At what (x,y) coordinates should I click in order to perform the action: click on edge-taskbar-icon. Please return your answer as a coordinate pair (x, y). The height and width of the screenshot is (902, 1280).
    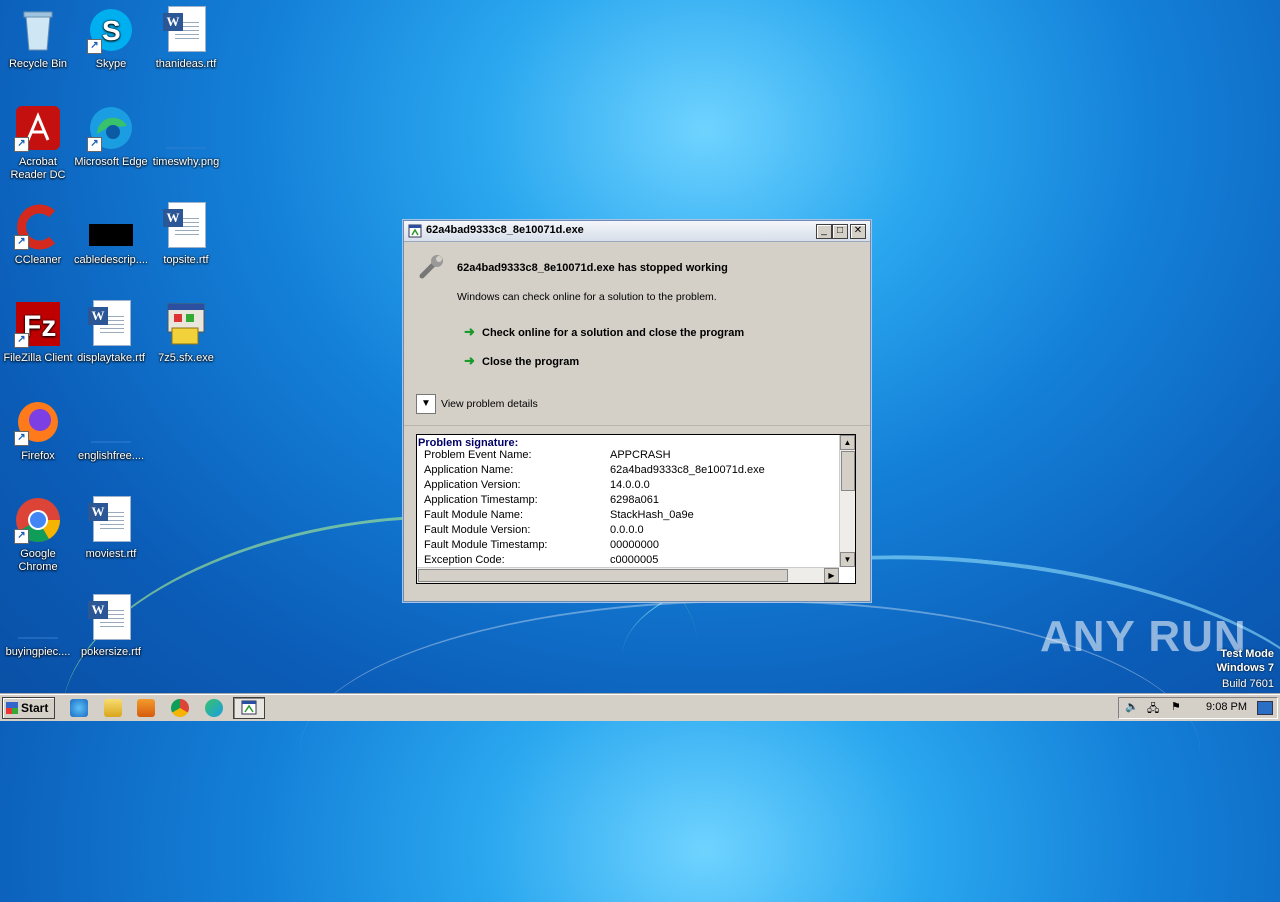
    Looking at the image, I should click on (214, 708).